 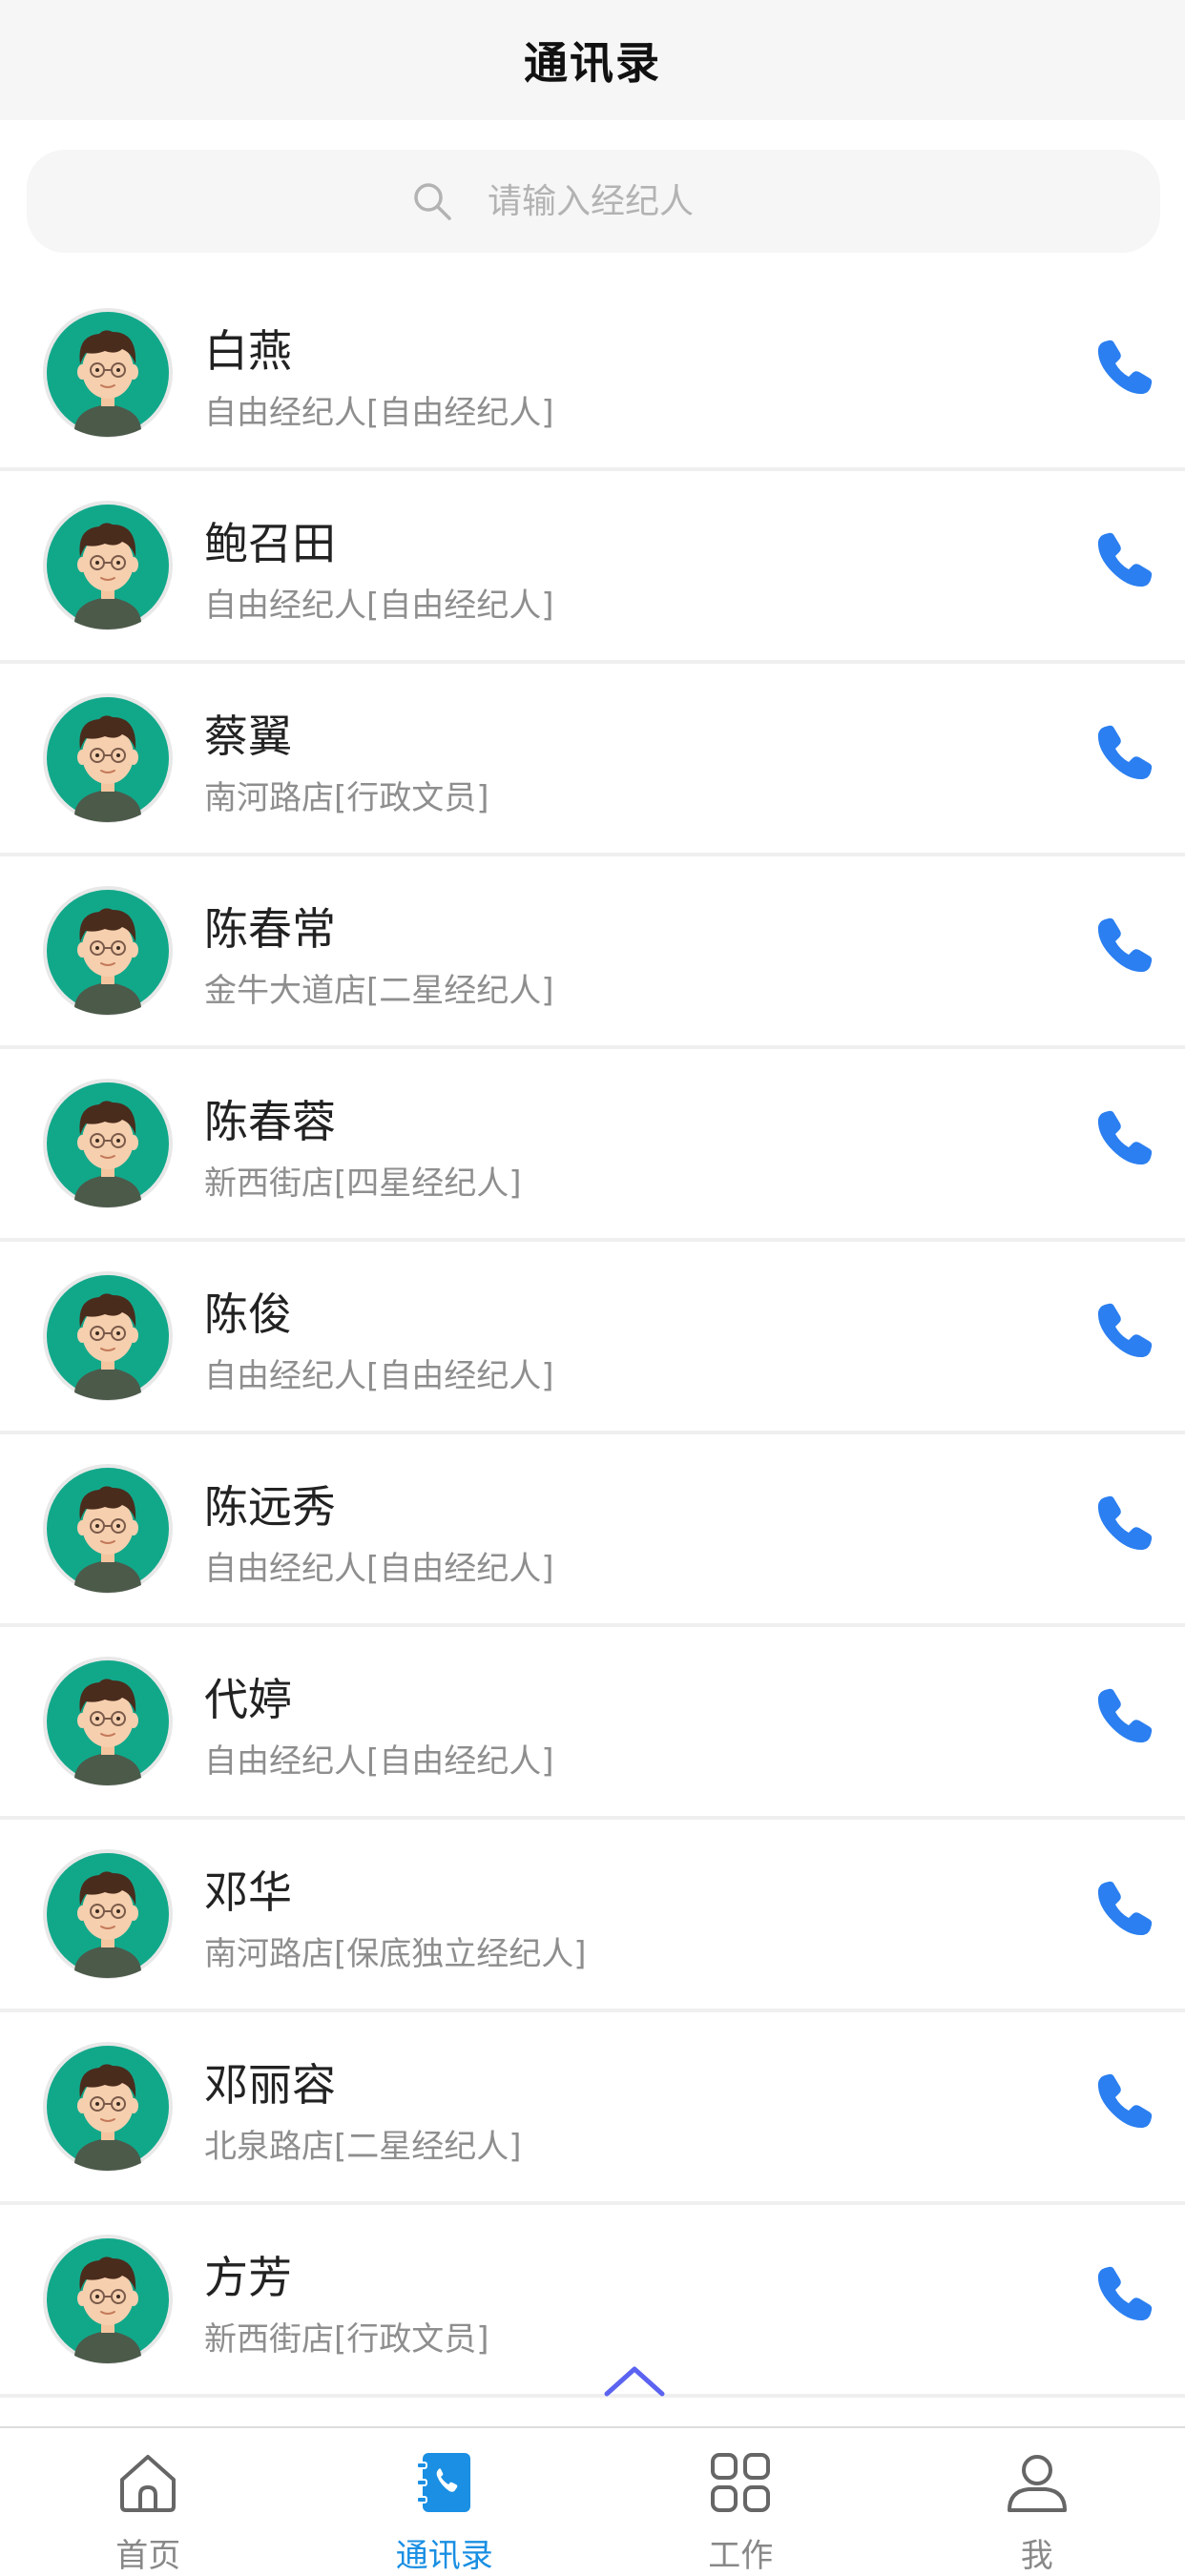 I want to click on contact-store-role: 金牛大道店[二星经纪人], so click(x=379, y=987).